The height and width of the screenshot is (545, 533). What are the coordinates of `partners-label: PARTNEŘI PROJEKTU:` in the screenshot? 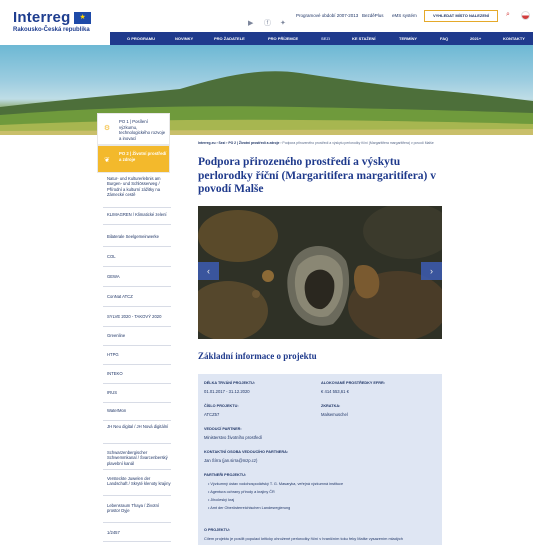 It's located at (225, 475).